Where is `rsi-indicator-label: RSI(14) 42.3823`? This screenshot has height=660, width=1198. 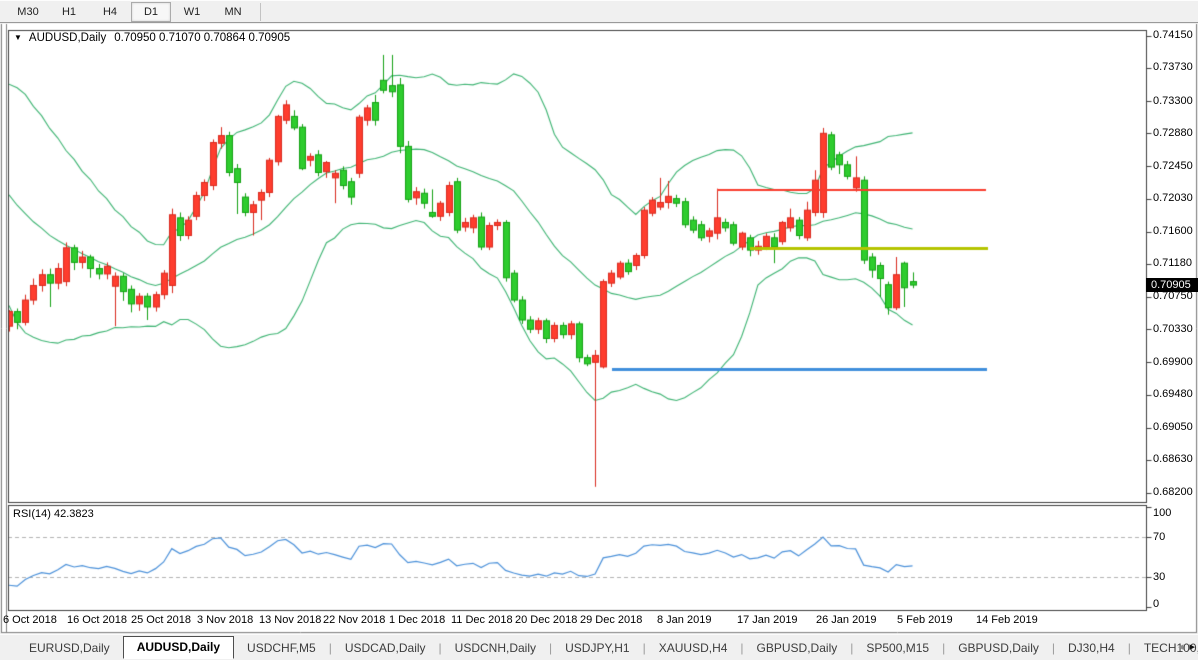 rsi-indicator-label: RSI(14) 42.3823 is located at coordinates (53, 514).